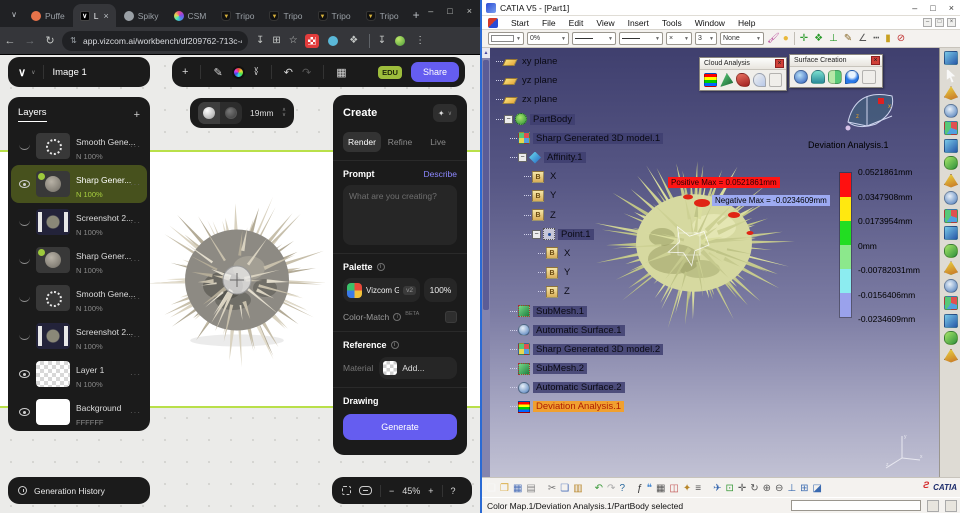  I want to click on tab-close-icon: ×, so click(105, 16).